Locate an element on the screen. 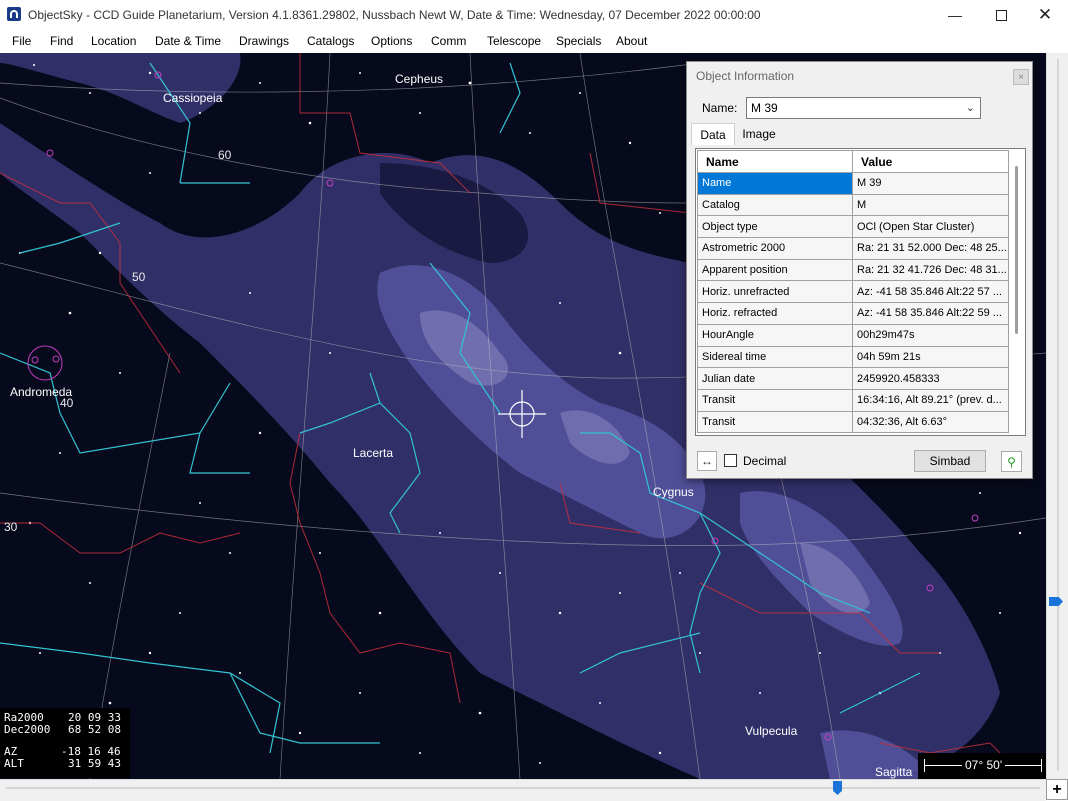 The width and height of the screenshot is (1068, 801). grid-label-50: 50 is located at coordinates (139, 277).